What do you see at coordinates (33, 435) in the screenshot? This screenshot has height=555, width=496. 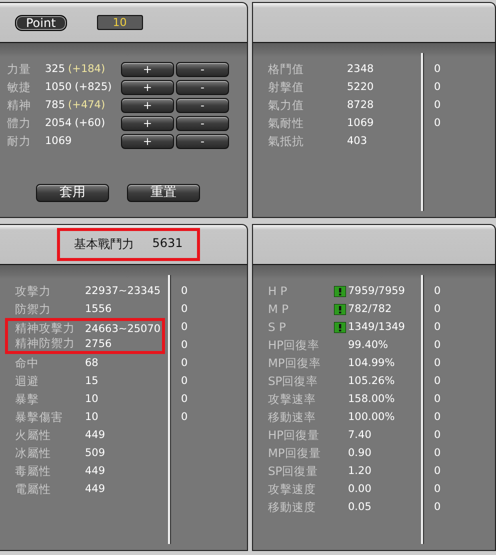 I see `stat-label: 火屬性` at bounding box center [33, 435].